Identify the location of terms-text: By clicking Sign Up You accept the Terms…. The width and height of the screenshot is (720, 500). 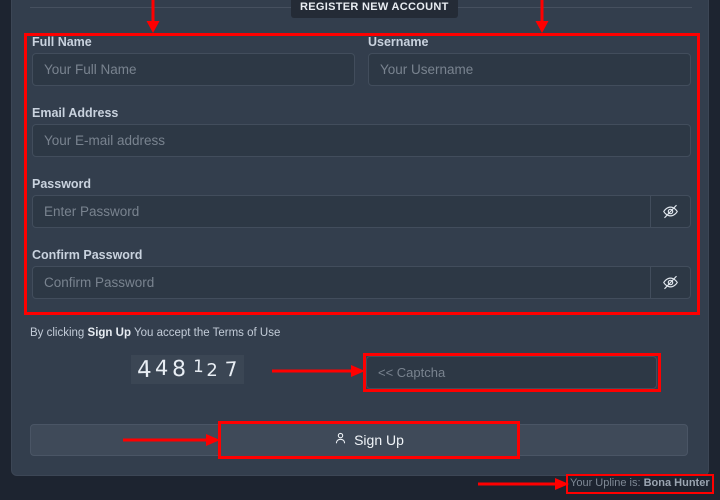
(155, 333).